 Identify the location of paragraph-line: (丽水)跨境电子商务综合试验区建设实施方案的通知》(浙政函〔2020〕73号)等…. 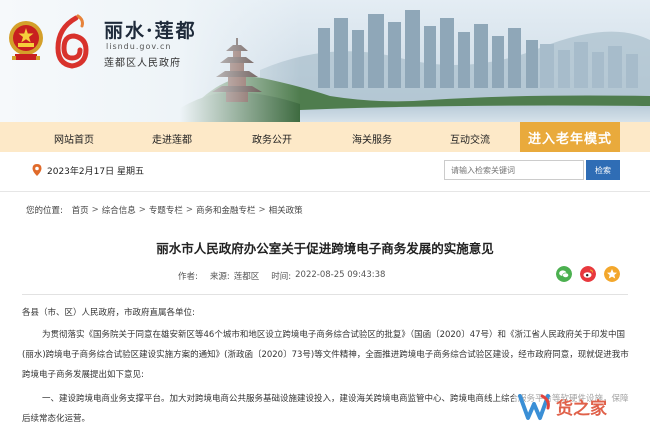
(325, 355).